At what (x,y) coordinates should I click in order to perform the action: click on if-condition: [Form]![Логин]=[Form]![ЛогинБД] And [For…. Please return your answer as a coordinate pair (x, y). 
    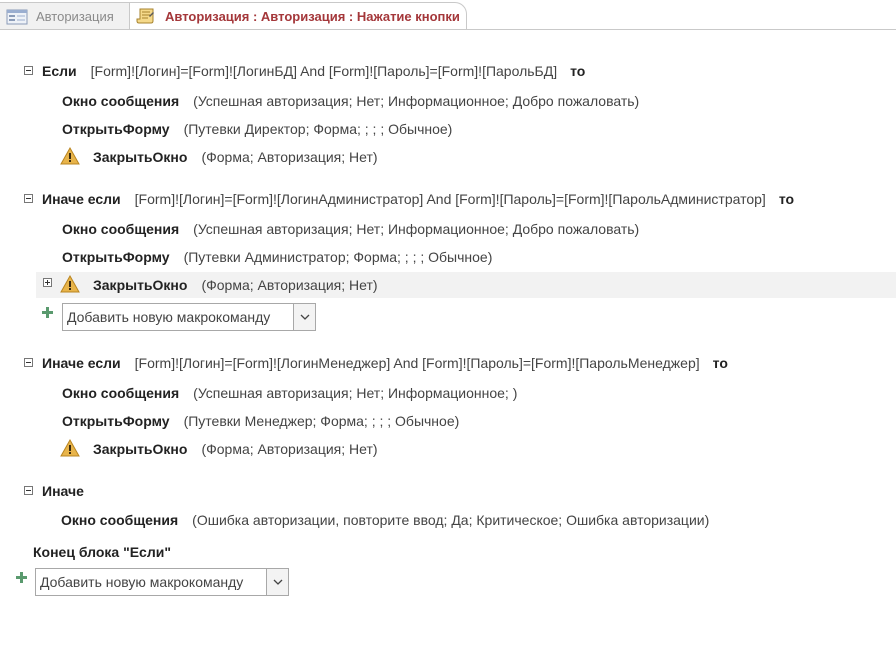
    Looking at the image, I should click on (324, 71).